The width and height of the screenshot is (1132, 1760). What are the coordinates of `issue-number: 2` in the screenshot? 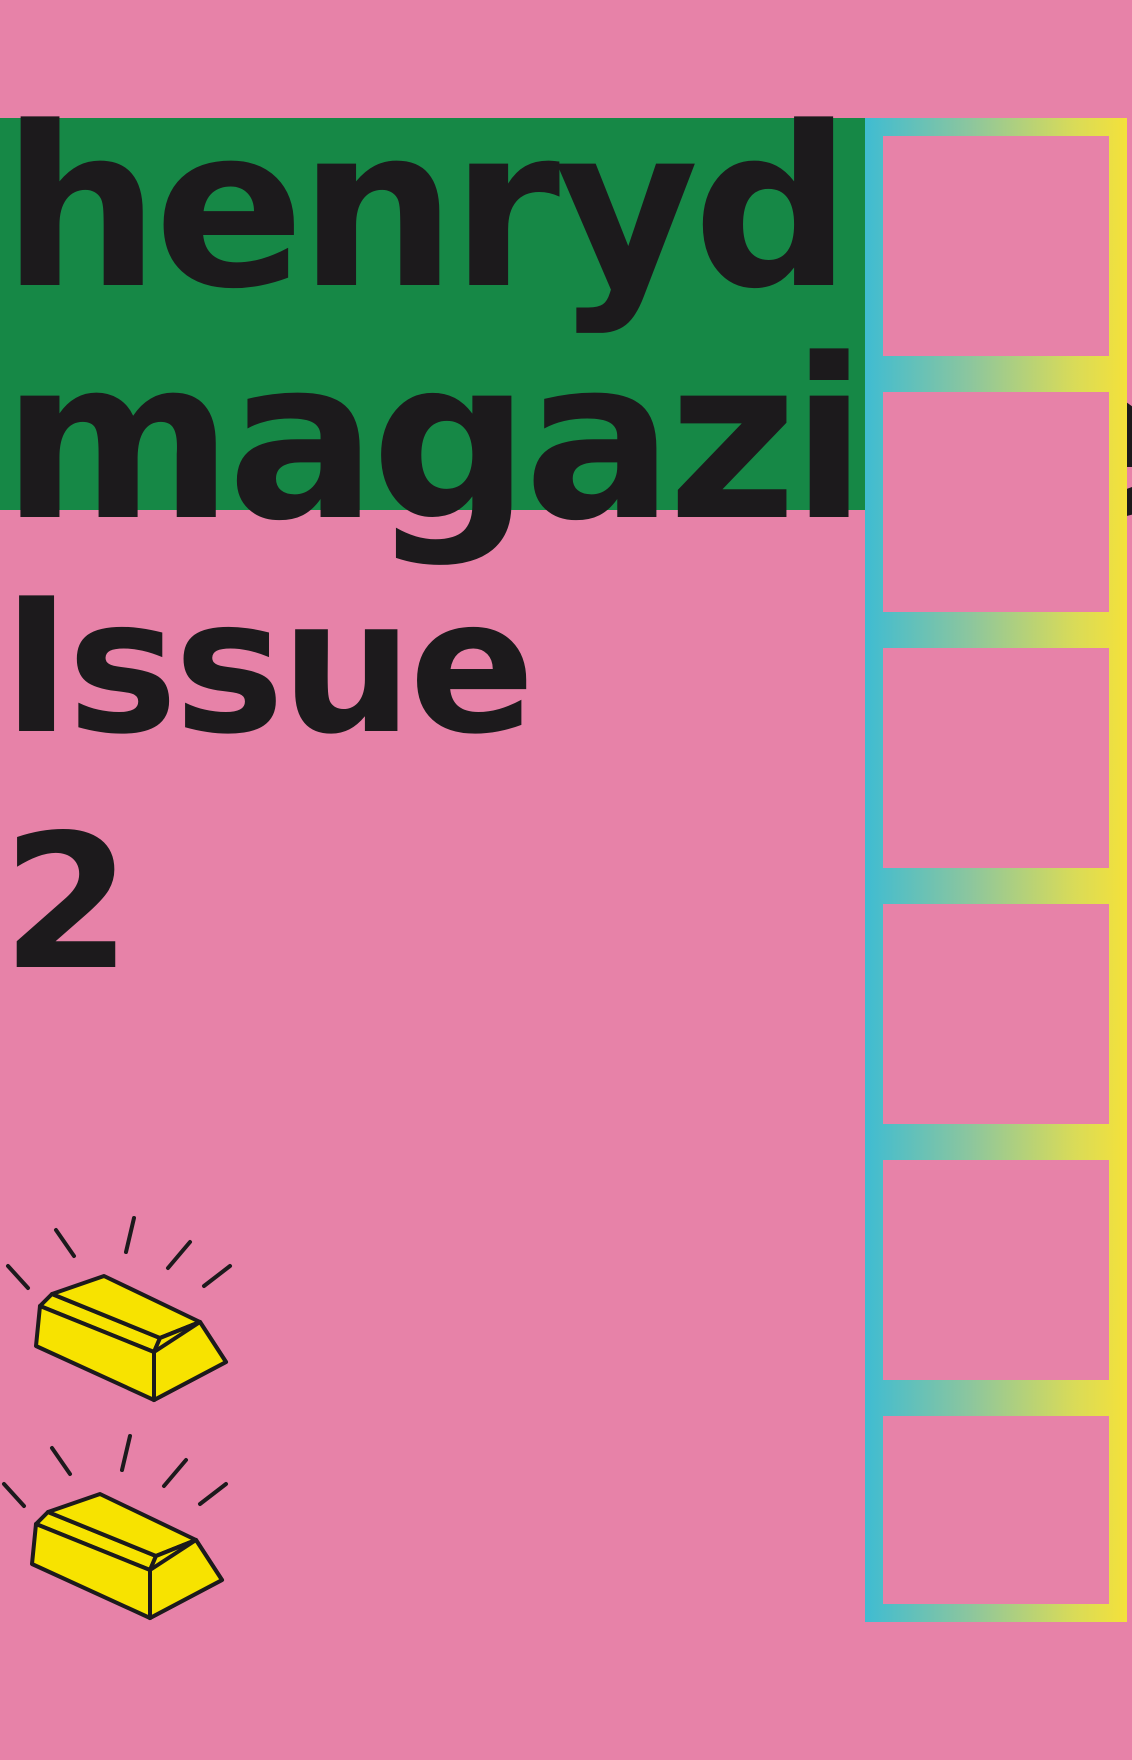 It's located at (66, 902).